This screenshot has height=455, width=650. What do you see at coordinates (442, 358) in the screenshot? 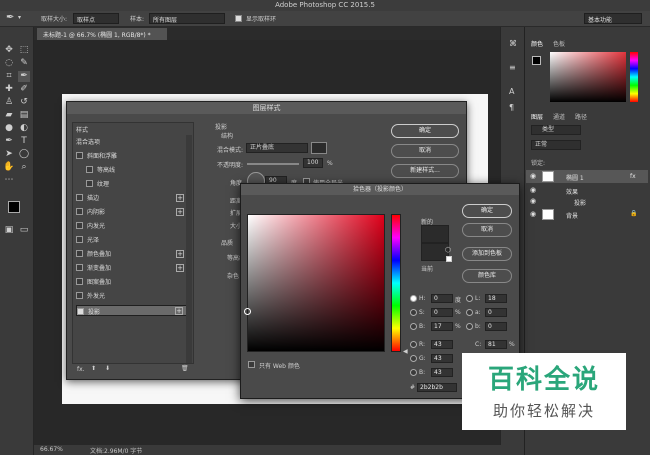
I see `green-field: 43` at bounding box center [442, 358].